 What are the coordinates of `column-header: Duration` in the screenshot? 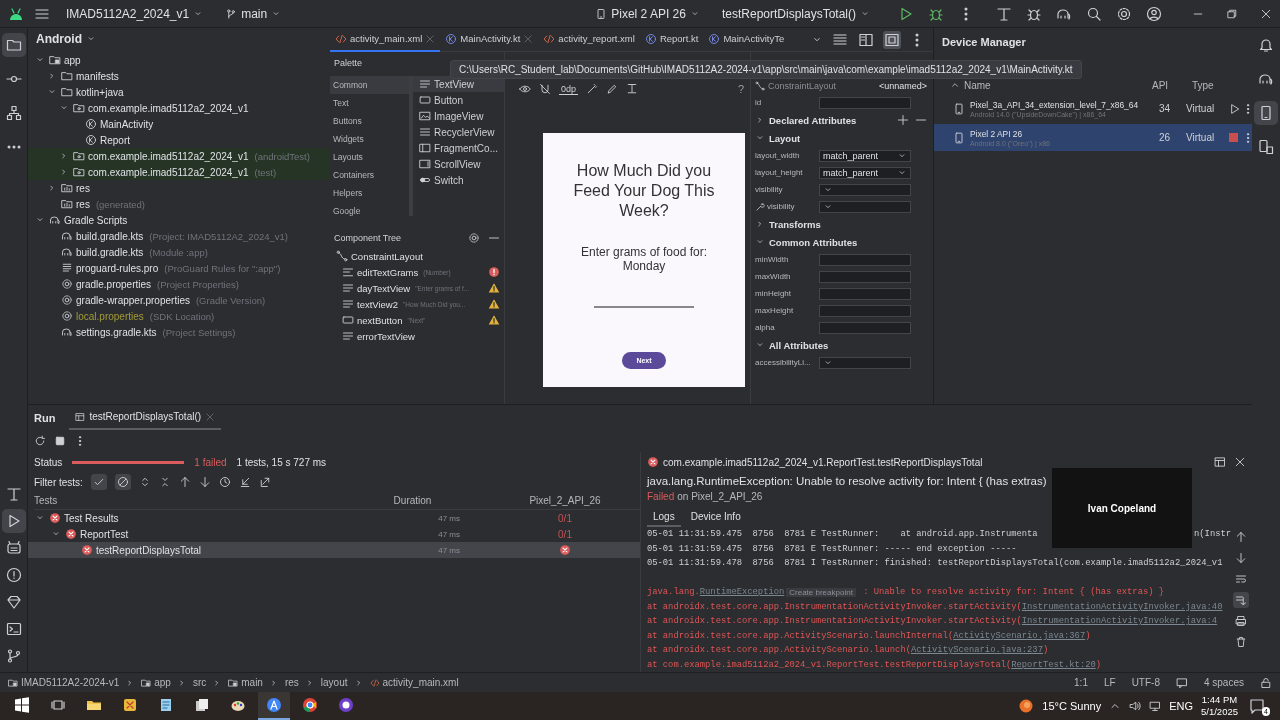 It's located at (412, 500).